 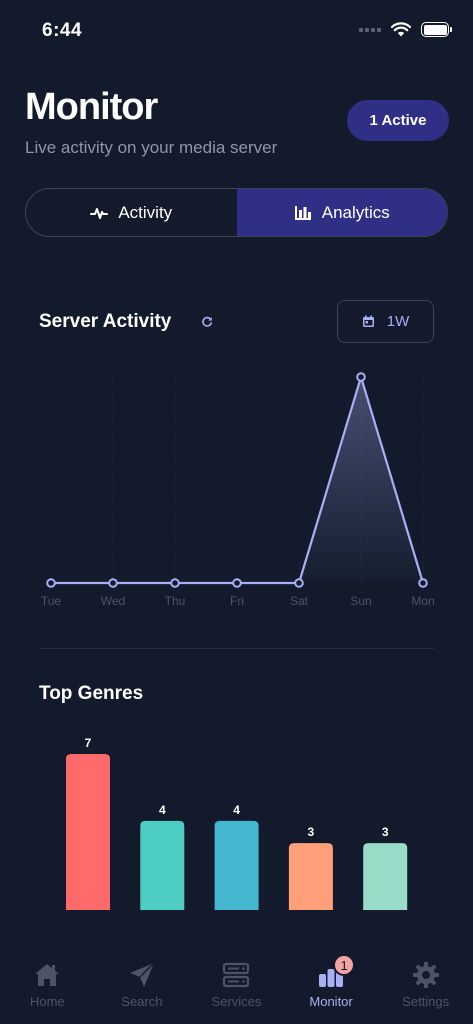 I want to click on tab-search: Search, so click(x=142, y=987).